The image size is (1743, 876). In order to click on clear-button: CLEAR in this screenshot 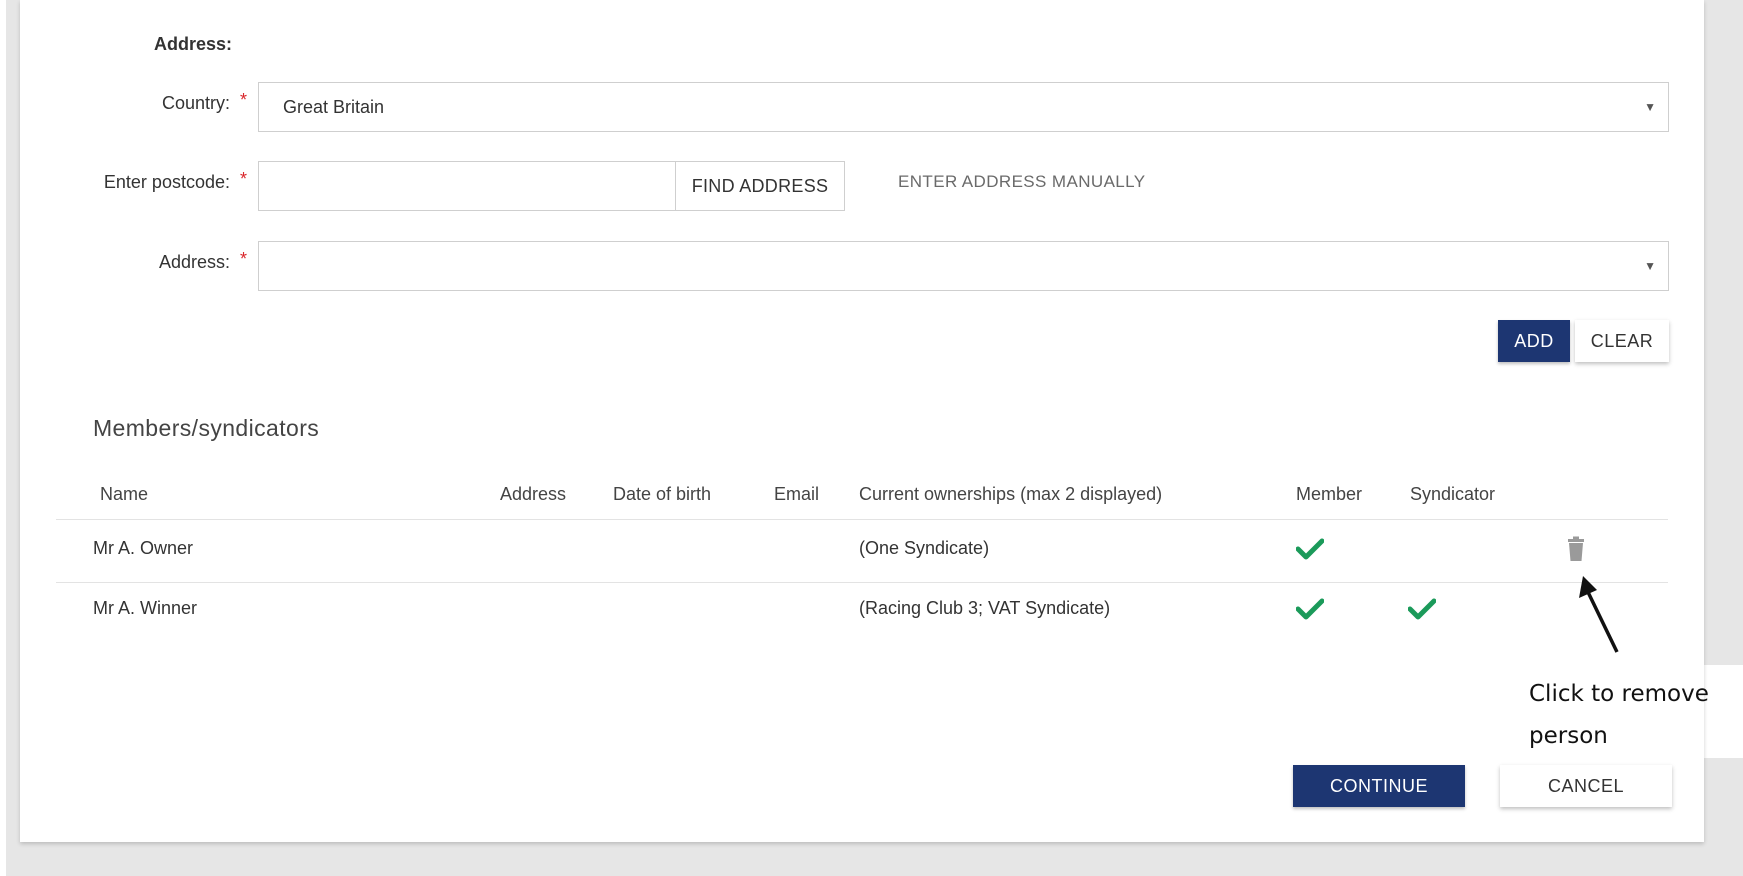, I will do `click(1622, 341)`.